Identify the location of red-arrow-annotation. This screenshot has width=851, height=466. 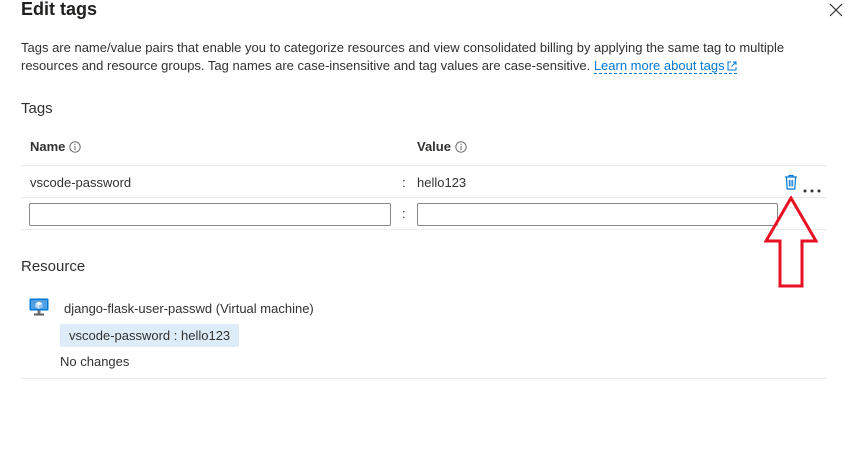
(791, 242).